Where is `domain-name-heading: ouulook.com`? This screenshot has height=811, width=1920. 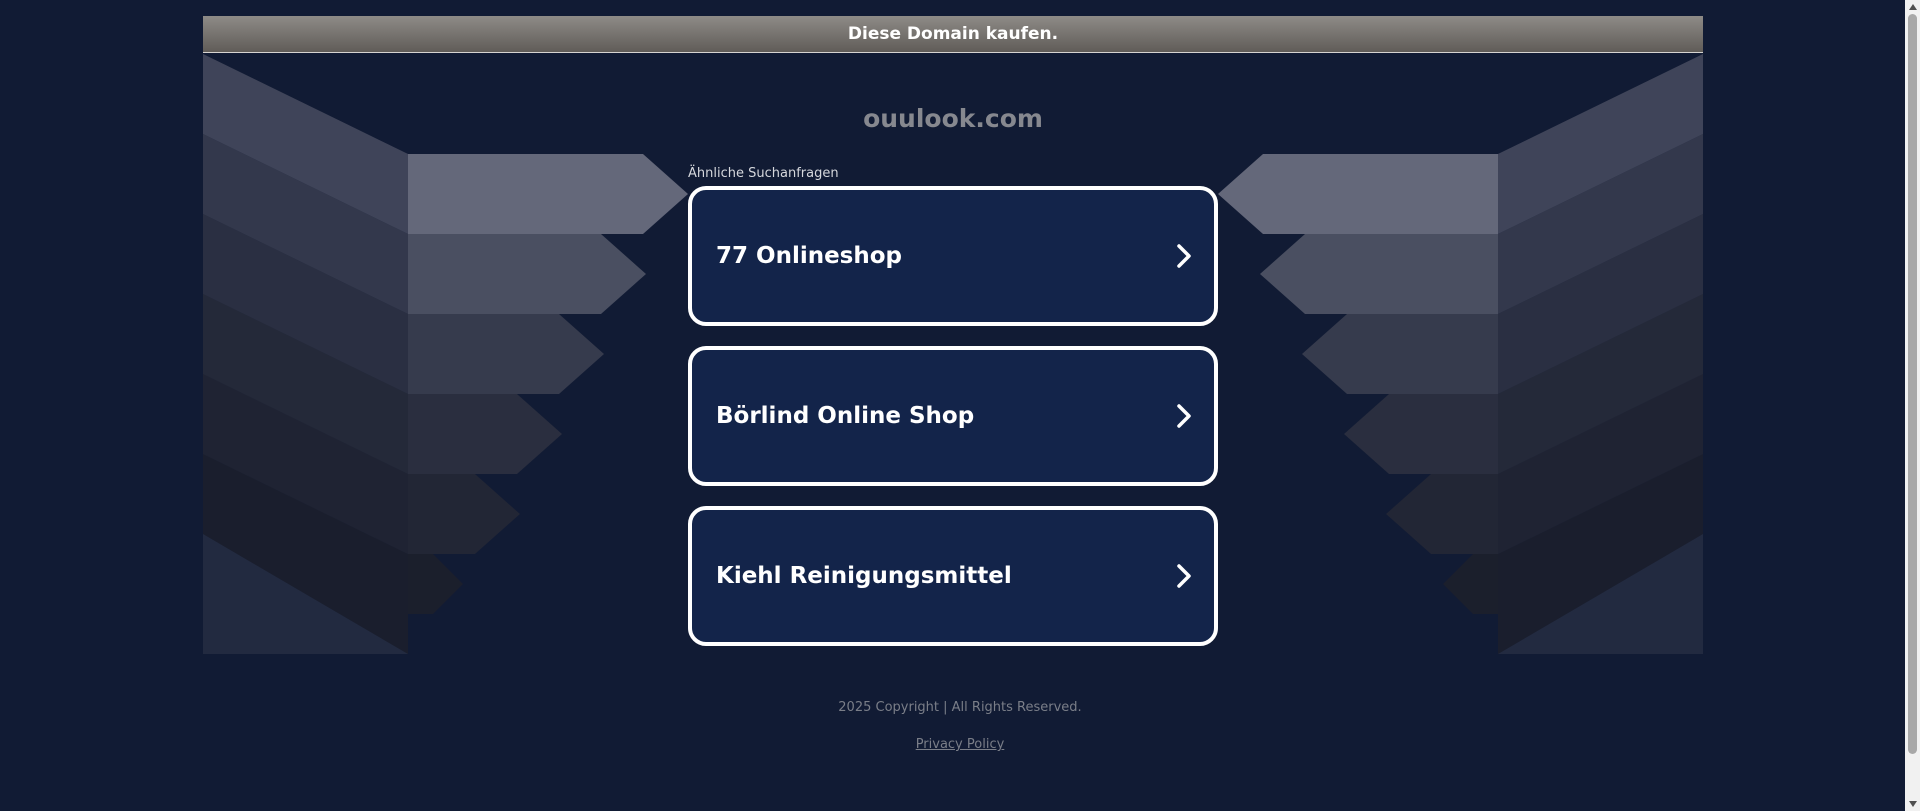 domain-name-heading: ouulook.com is located at coordinates (953, 118).